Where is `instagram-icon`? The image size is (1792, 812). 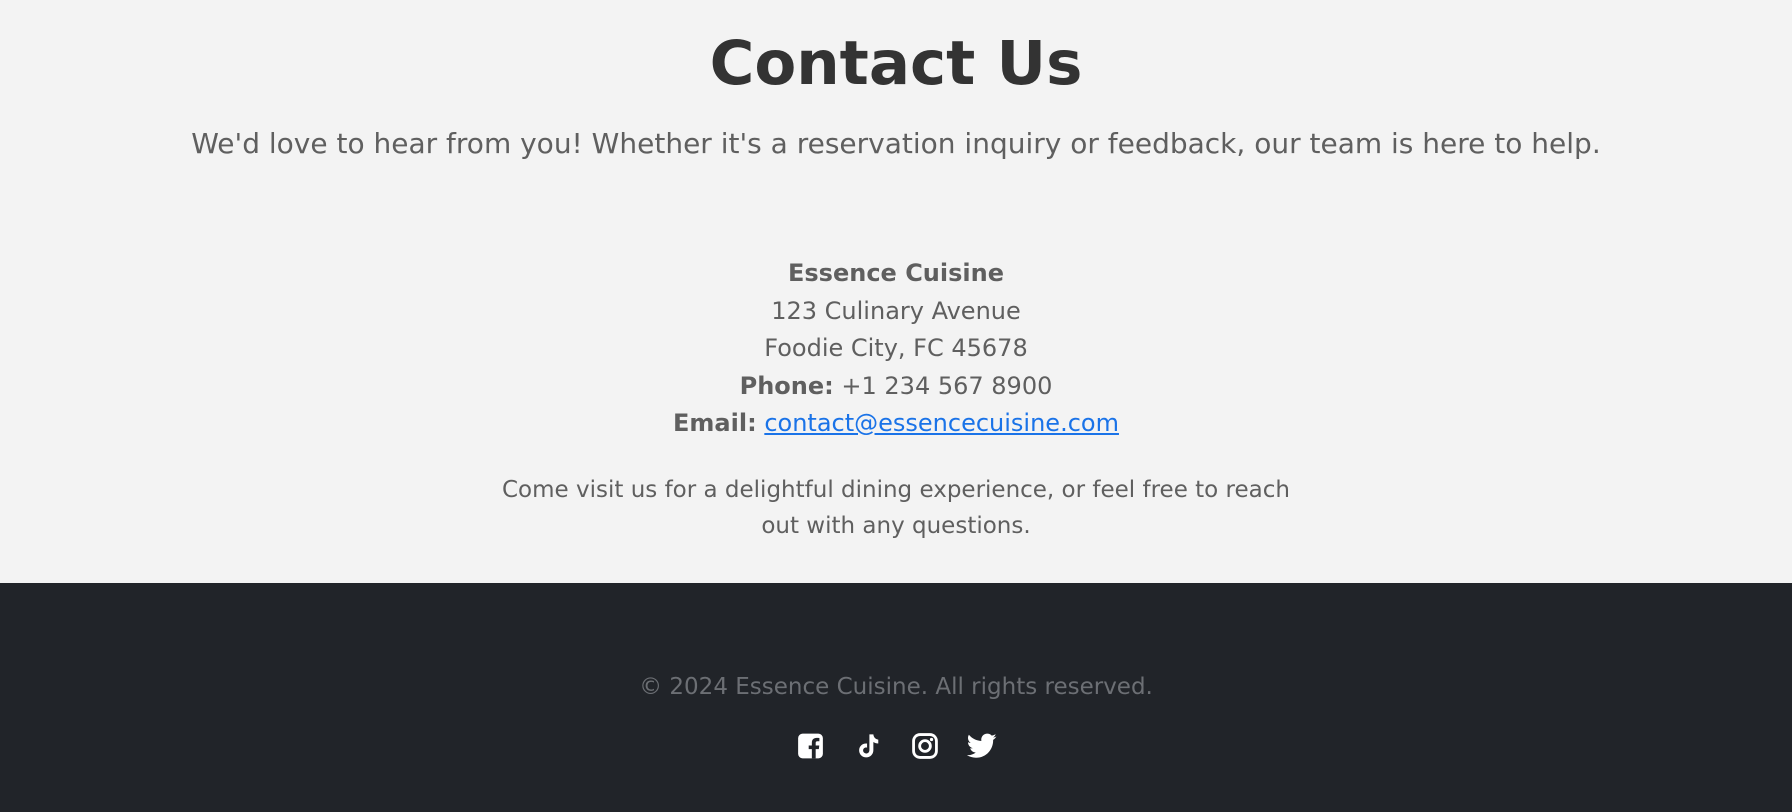 instagram-icon is located at coordinates (925, 746).